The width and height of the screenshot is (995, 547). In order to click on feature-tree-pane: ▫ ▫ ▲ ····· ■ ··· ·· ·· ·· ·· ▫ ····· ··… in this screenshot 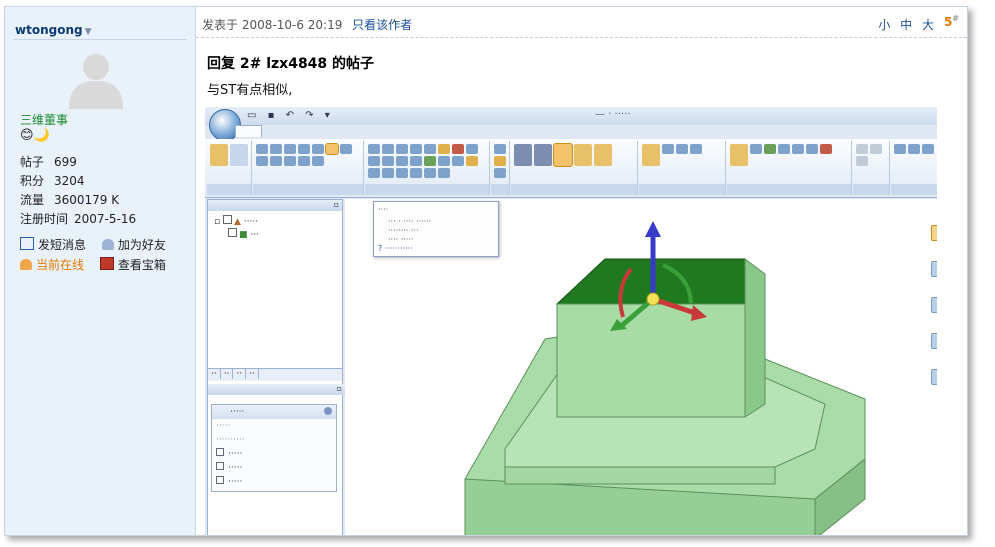, I will do `click(276, 367)`.